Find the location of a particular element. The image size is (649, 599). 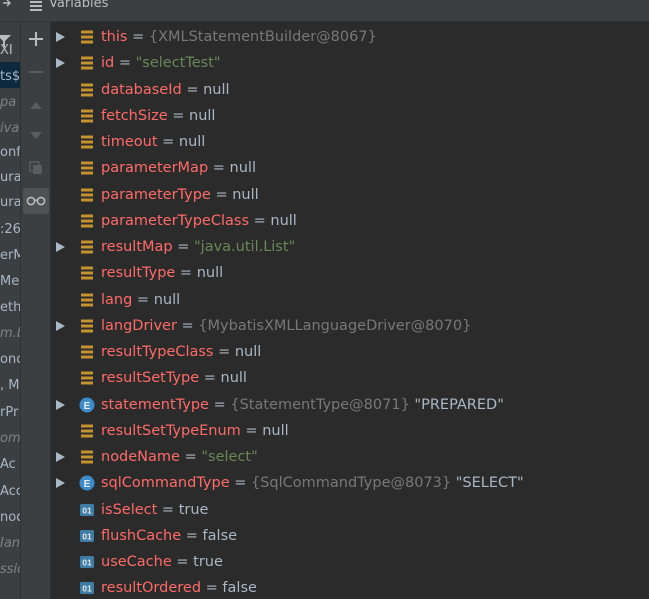

variable-text: resultMap = "java.util.List" is located at coordinates (198, 247).